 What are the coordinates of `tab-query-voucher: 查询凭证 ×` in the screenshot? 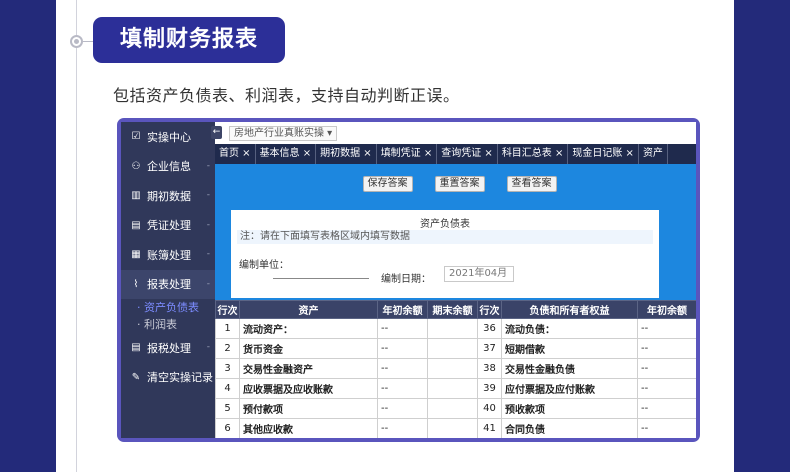 It's located at (467, 154).